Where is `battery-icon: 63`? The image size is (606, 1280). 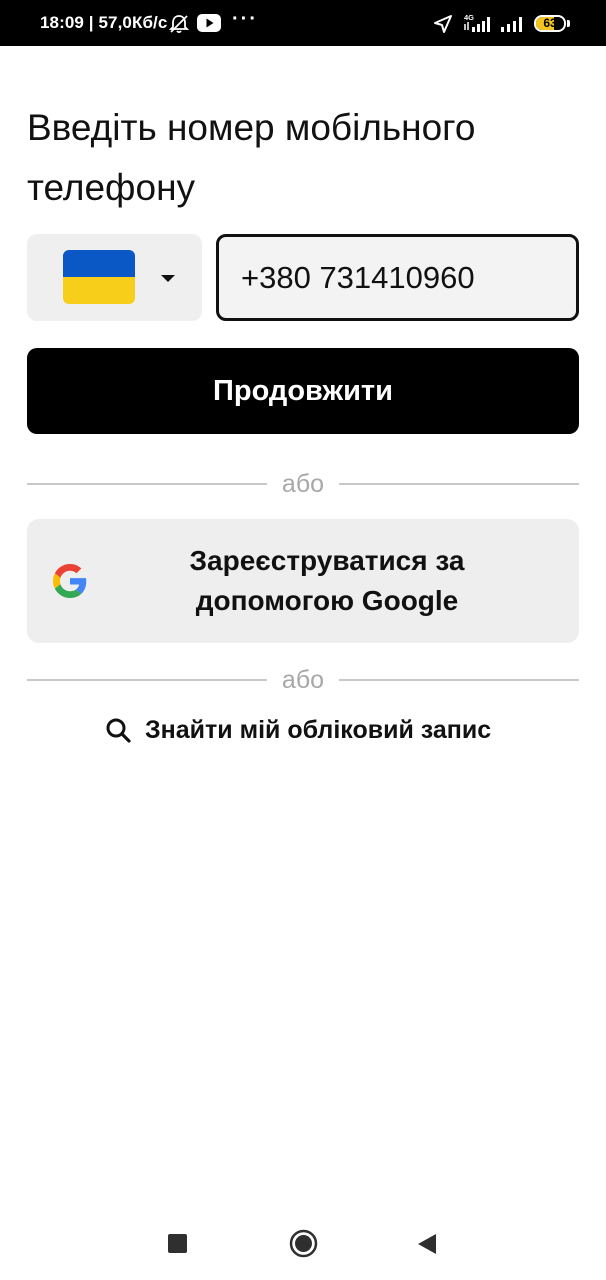
battery-icon: 63 is located at coordinates (550, 23).